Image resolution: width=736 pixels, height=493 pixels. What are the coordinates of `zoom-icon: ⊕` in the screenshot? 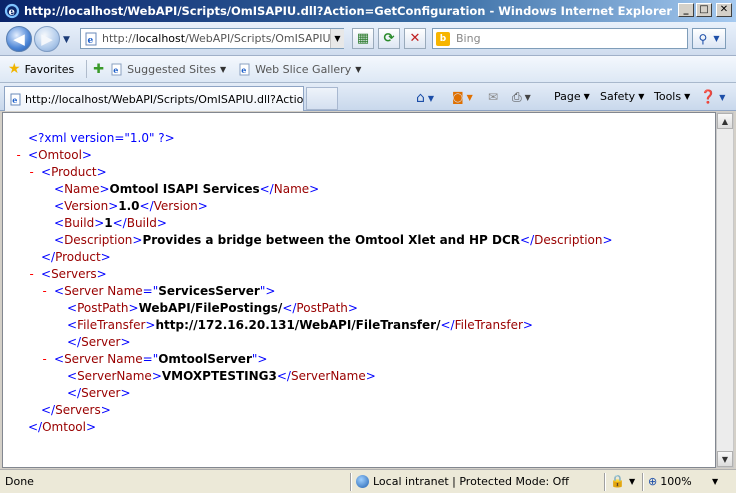 It's located at (653, 481).